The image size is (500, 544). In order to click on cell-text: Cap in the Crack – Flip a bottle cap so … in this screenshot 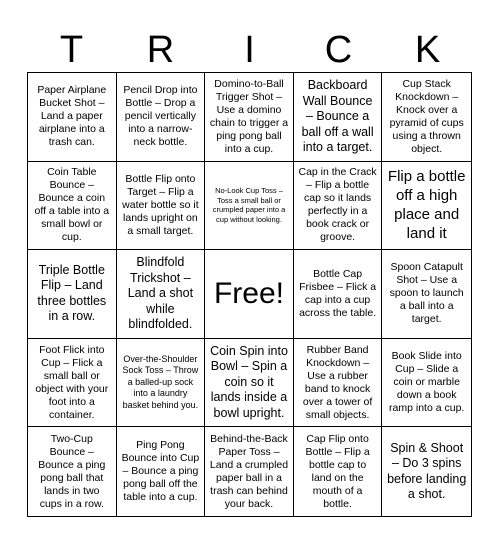, I will do `click(337, 205)`.